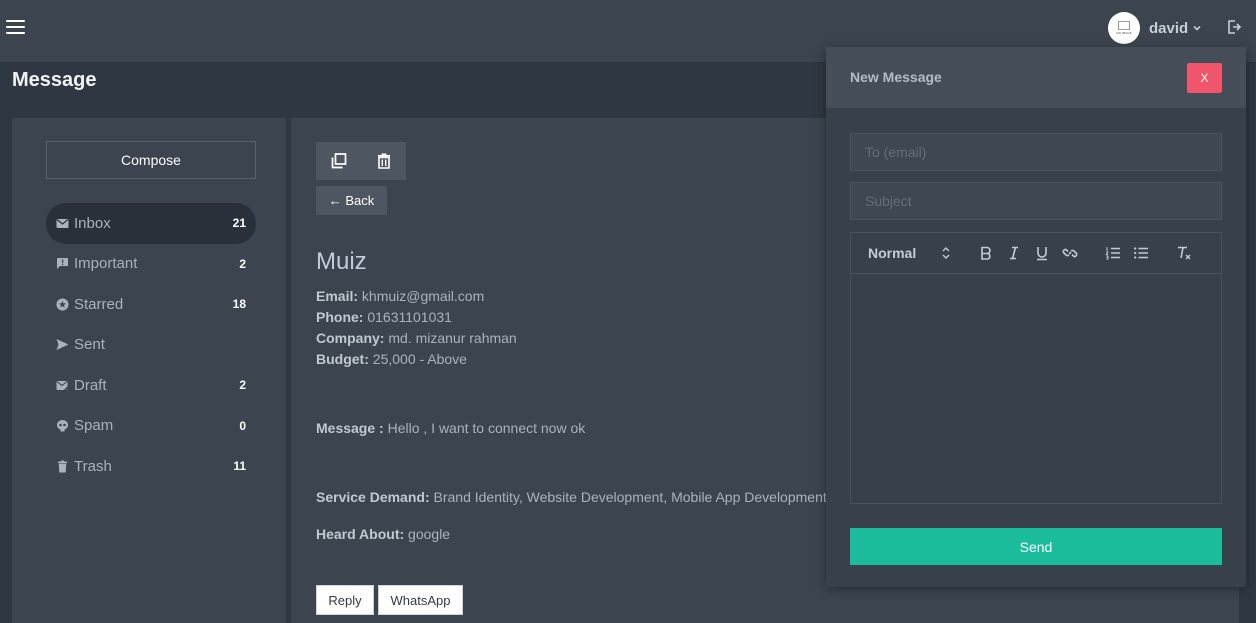 This screenshot has height=623, width=1256. Describe the element at coordinates (1036, 388) in the screenshot. I see `message-editor-area` at that location.